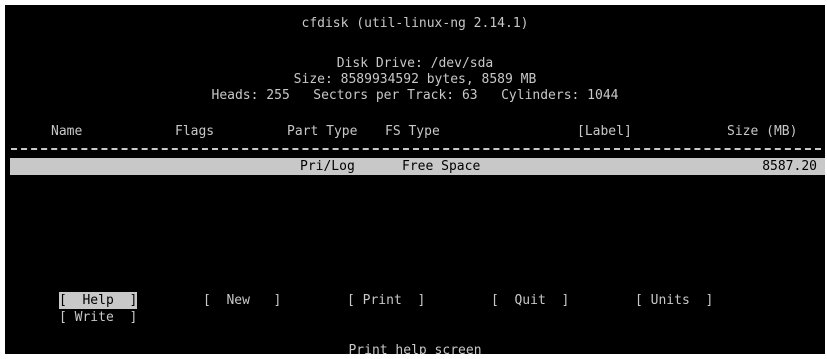 The width and height of the screenshot is (827, 359). I want to click on print-button: [ Print ], so click(386, 300).